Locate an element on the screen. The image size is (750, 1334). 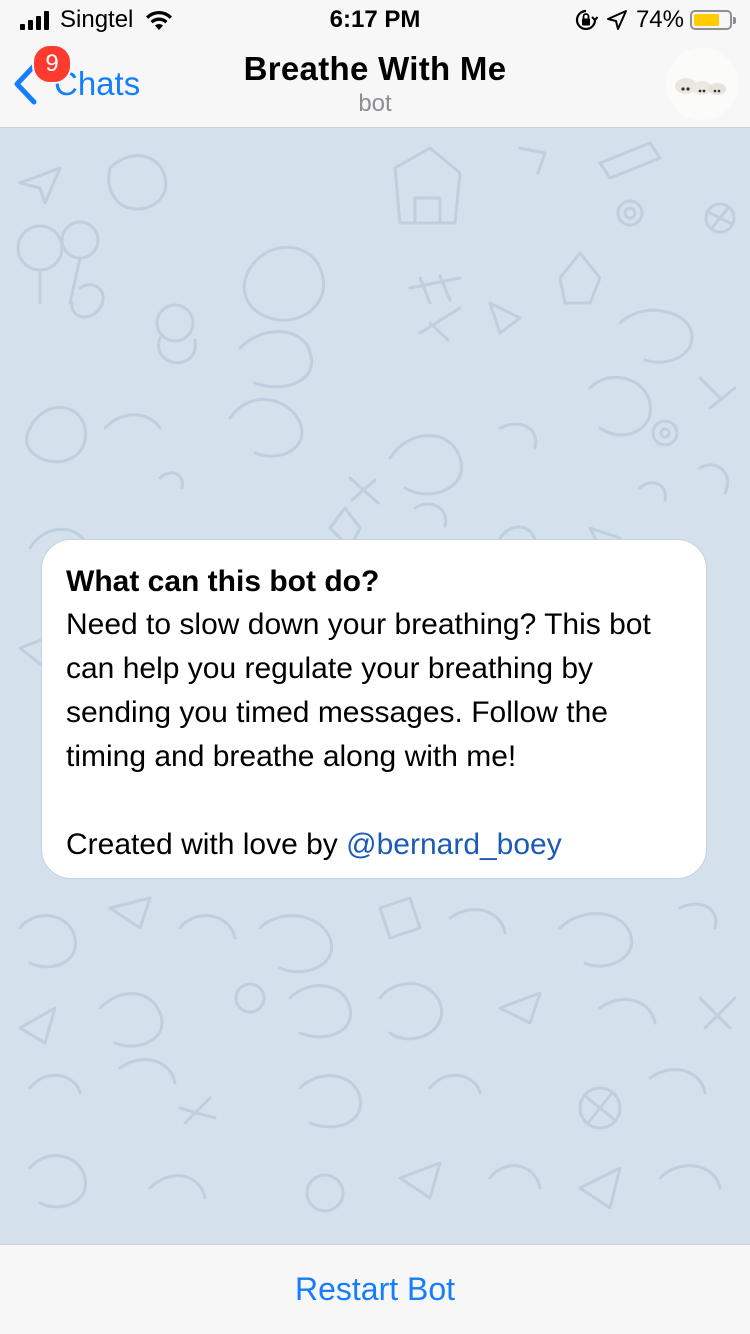
bottom-bar: Restart Bot is located at coordinates (375, 1289).